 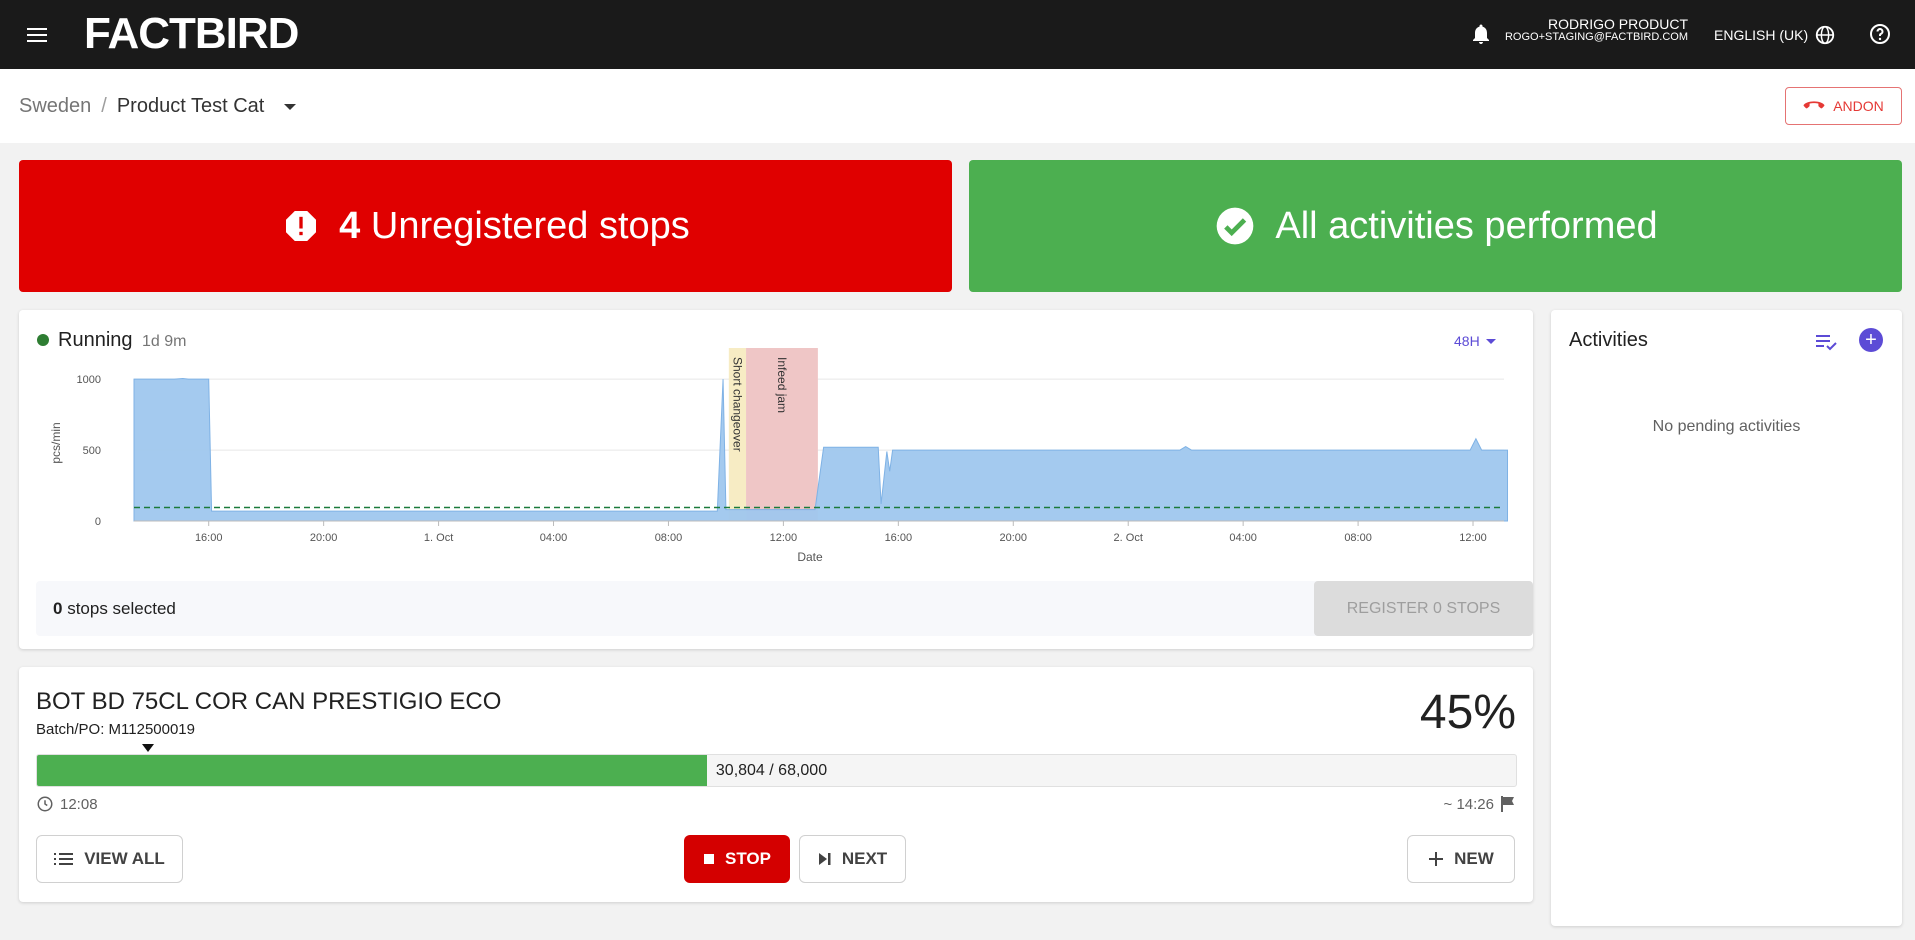 I want to click on stop-band-label: Infeed jam, so click(x=782, y=385).